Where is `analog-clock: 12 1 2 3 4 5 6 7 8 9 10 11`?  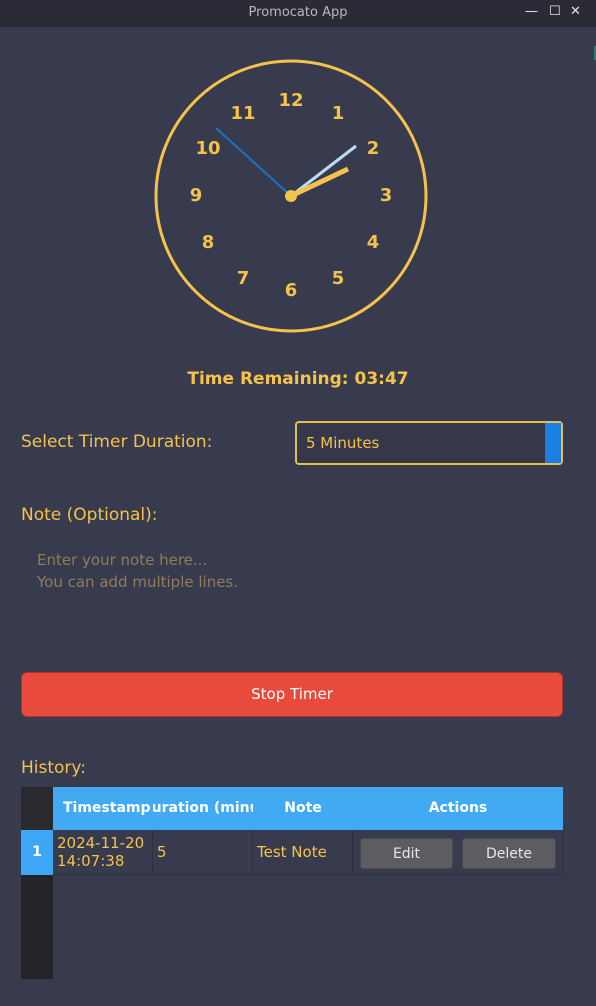 analog-clock: 12 1 2 3 4 5 6 7 8 9 10 11 is located at coordinates (291, 196).